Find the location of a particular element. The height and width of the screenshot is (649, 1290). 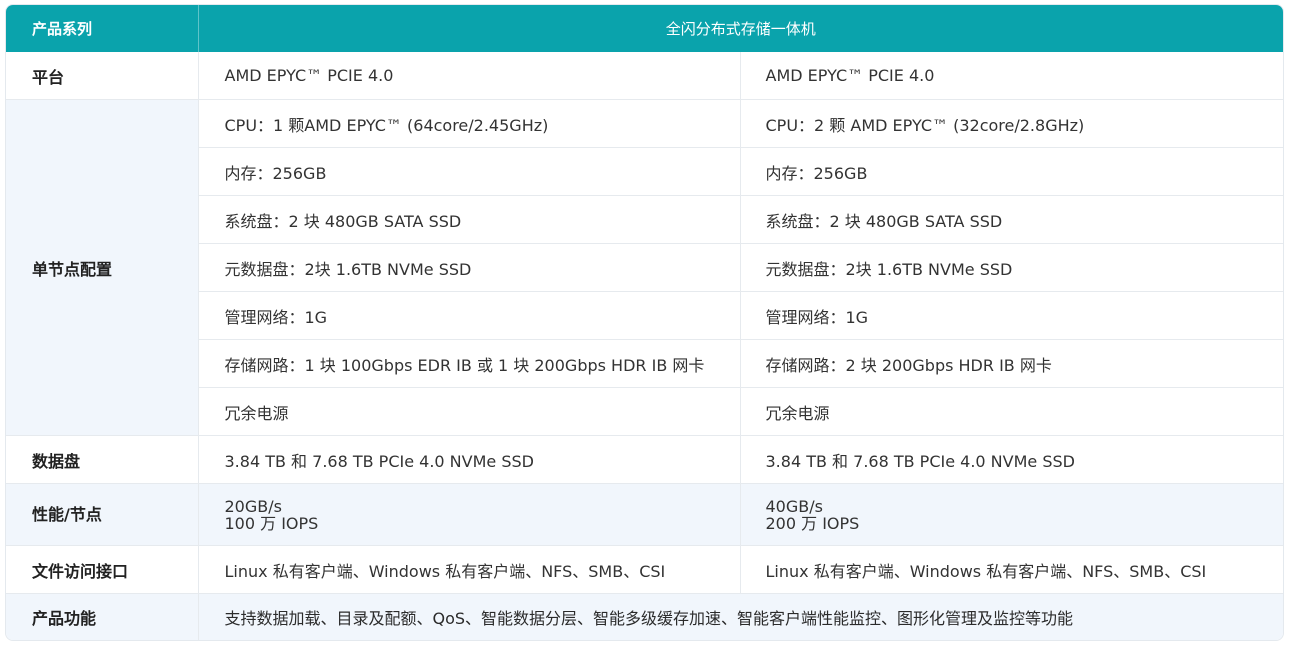

node-config-storage-network-b: 存储网路：2 块 200Gbps HDR IB 网卡 is located at coordinates (1011, 363).